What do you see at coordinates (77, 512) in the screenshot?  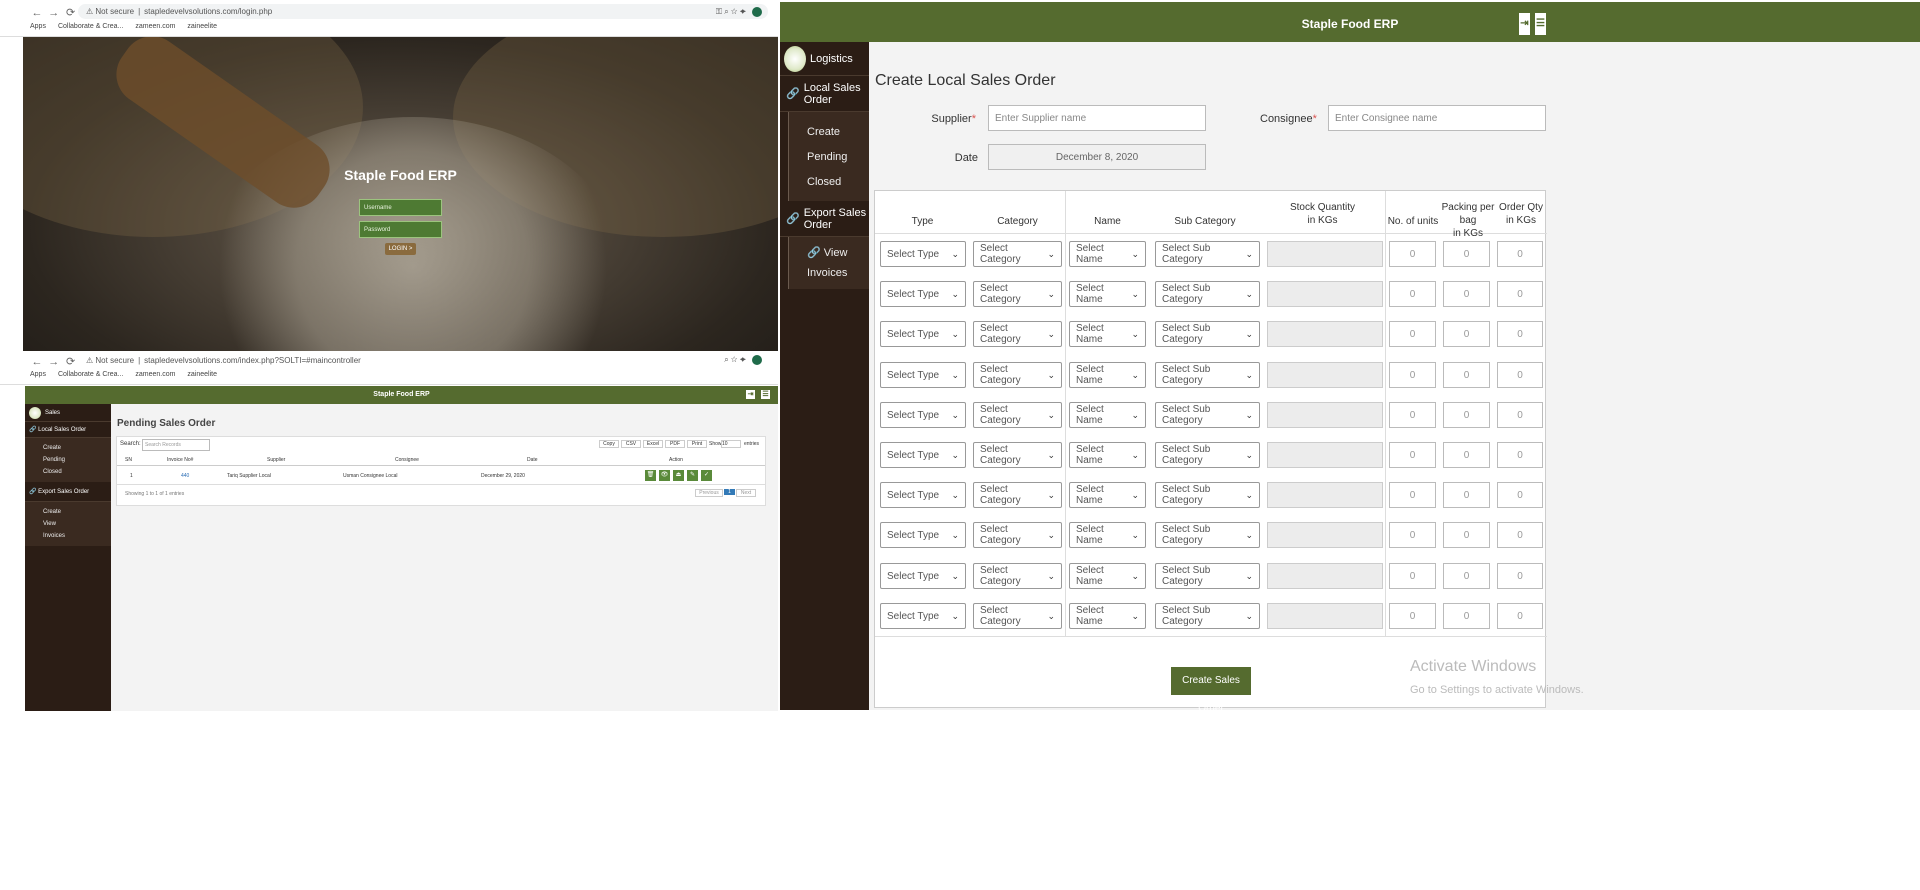 I see `sidebar-item-export-create: Create` at bounding box center [77, 512].